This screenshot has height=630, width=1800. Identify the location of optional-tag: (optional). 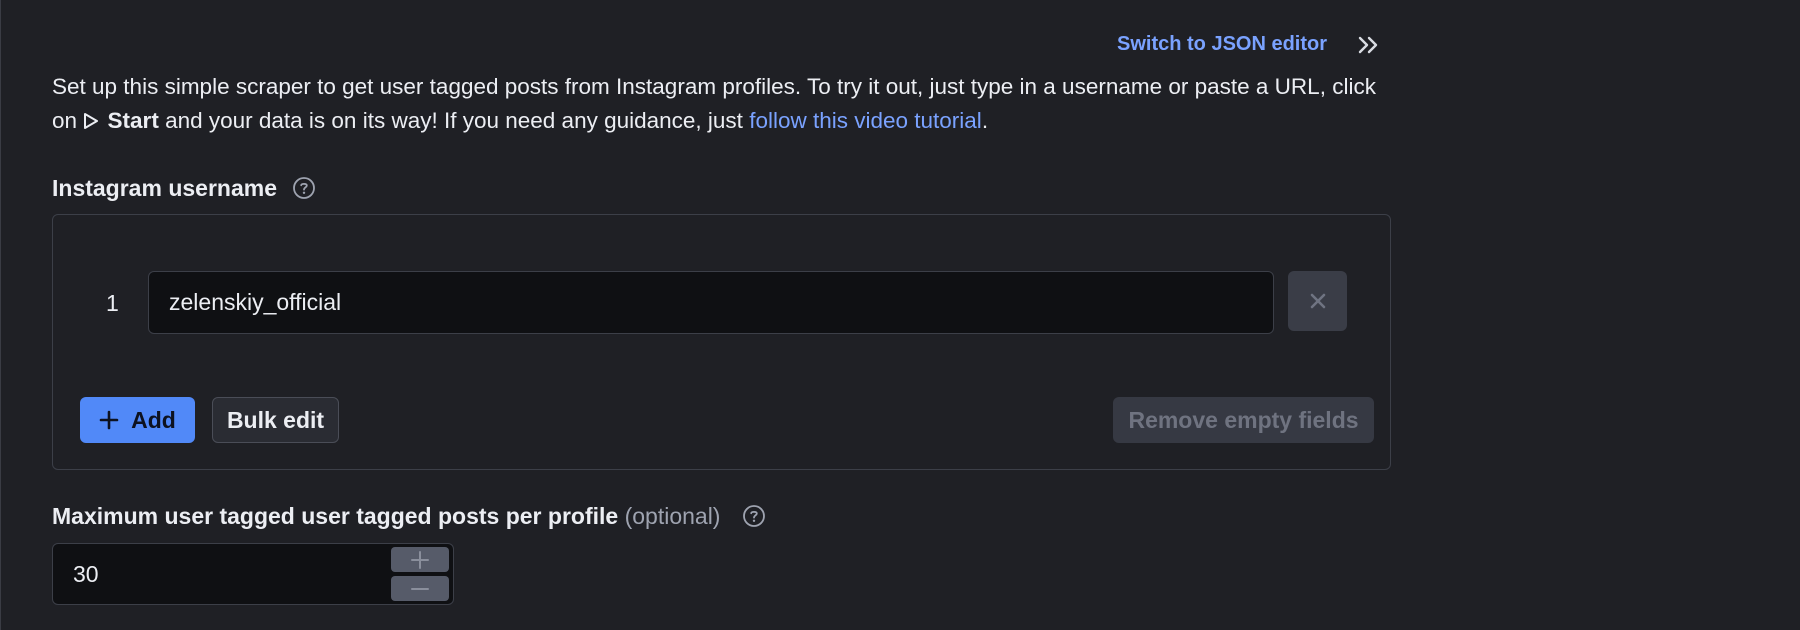
(672, 516).